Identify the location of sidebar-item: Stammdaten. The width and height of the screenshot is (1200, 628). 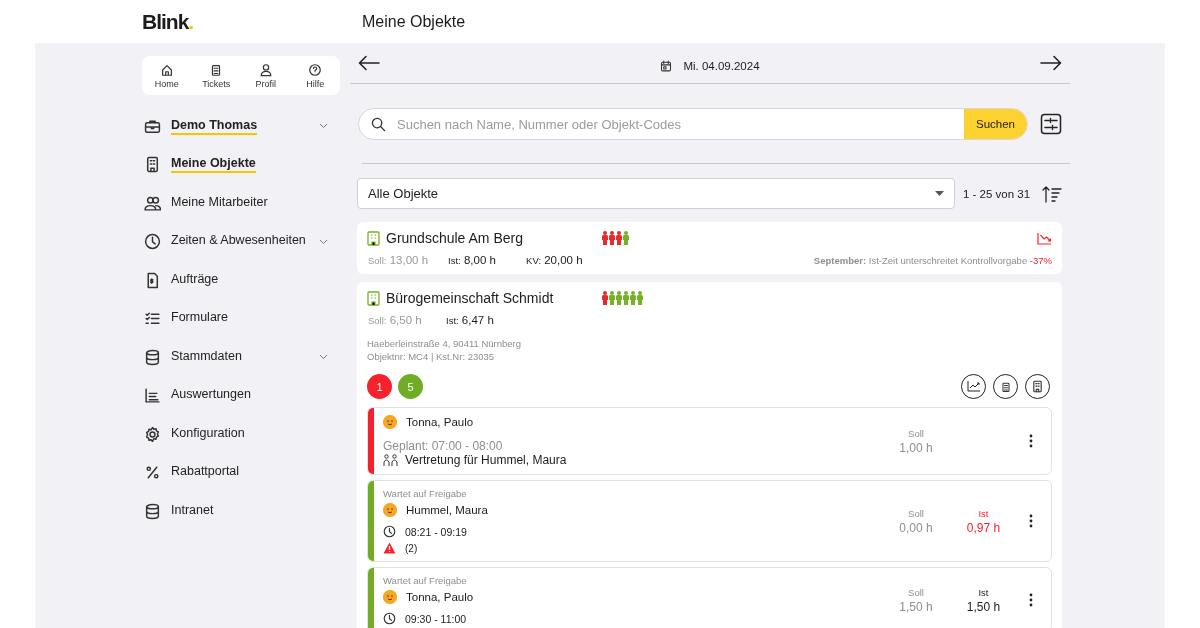
(241, 357).